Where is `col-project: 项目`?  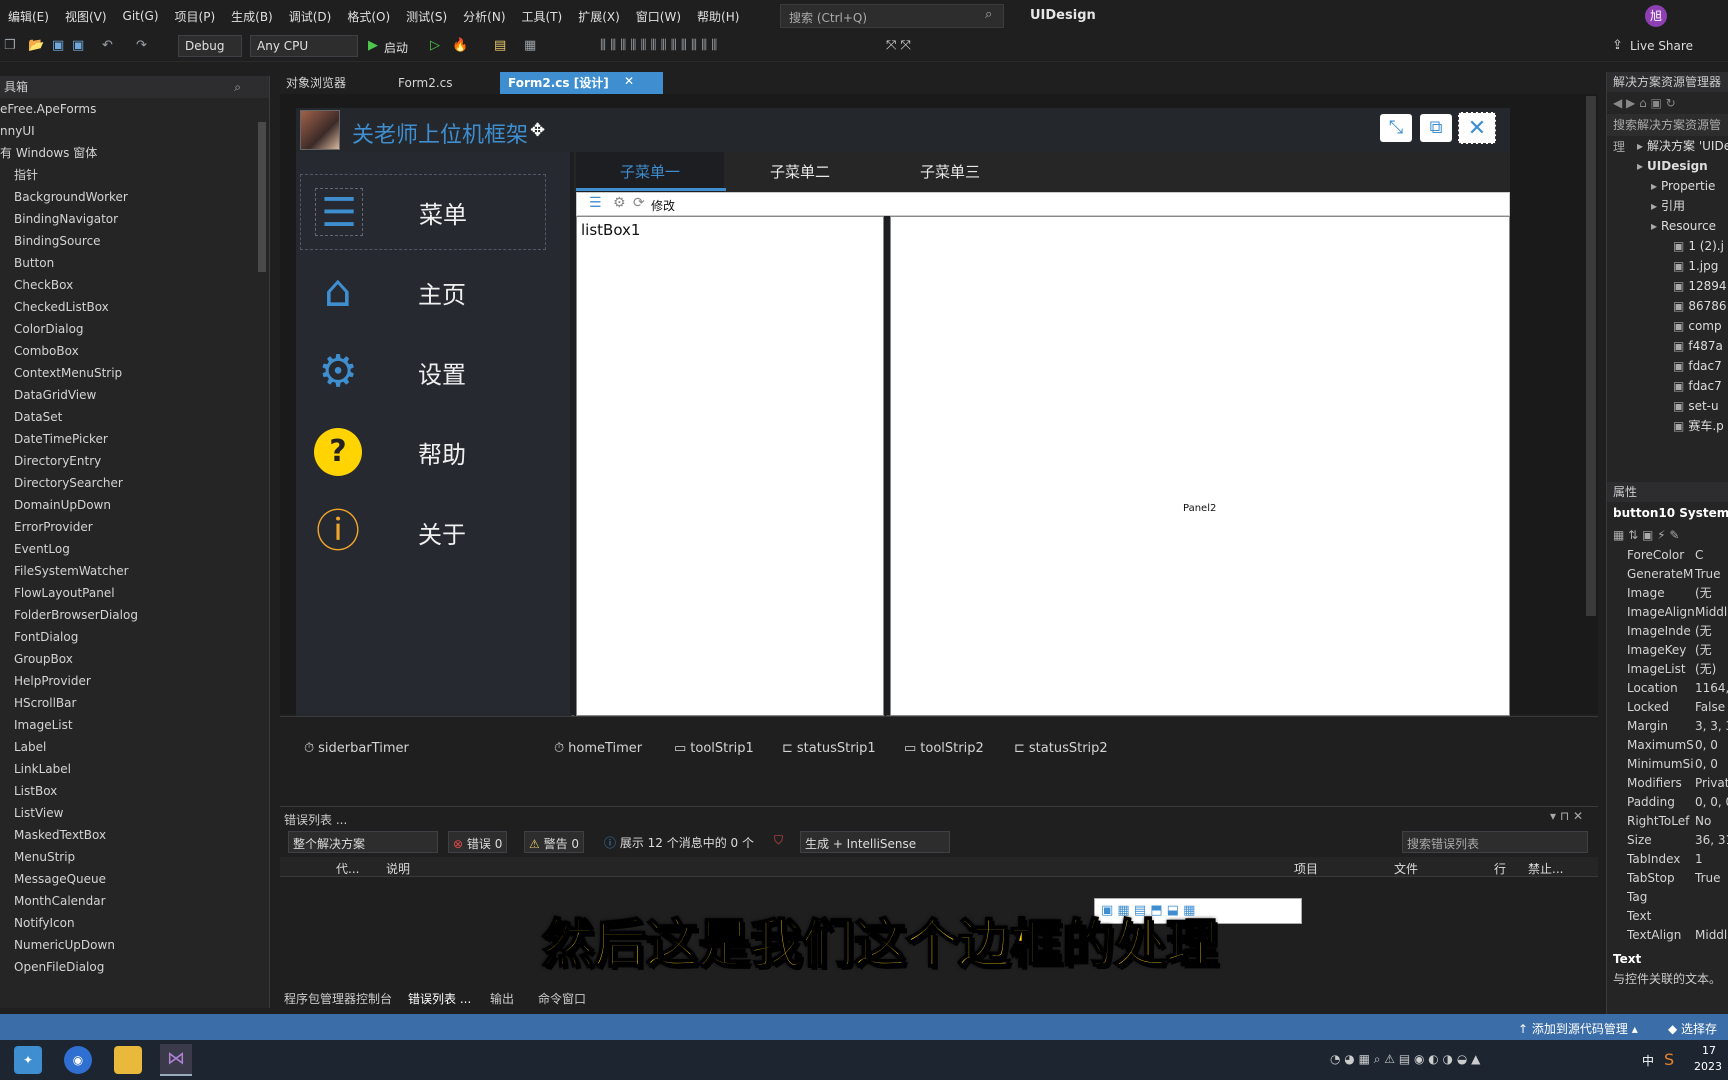 col-project: 项目 is located at coordinates (1306, 868).